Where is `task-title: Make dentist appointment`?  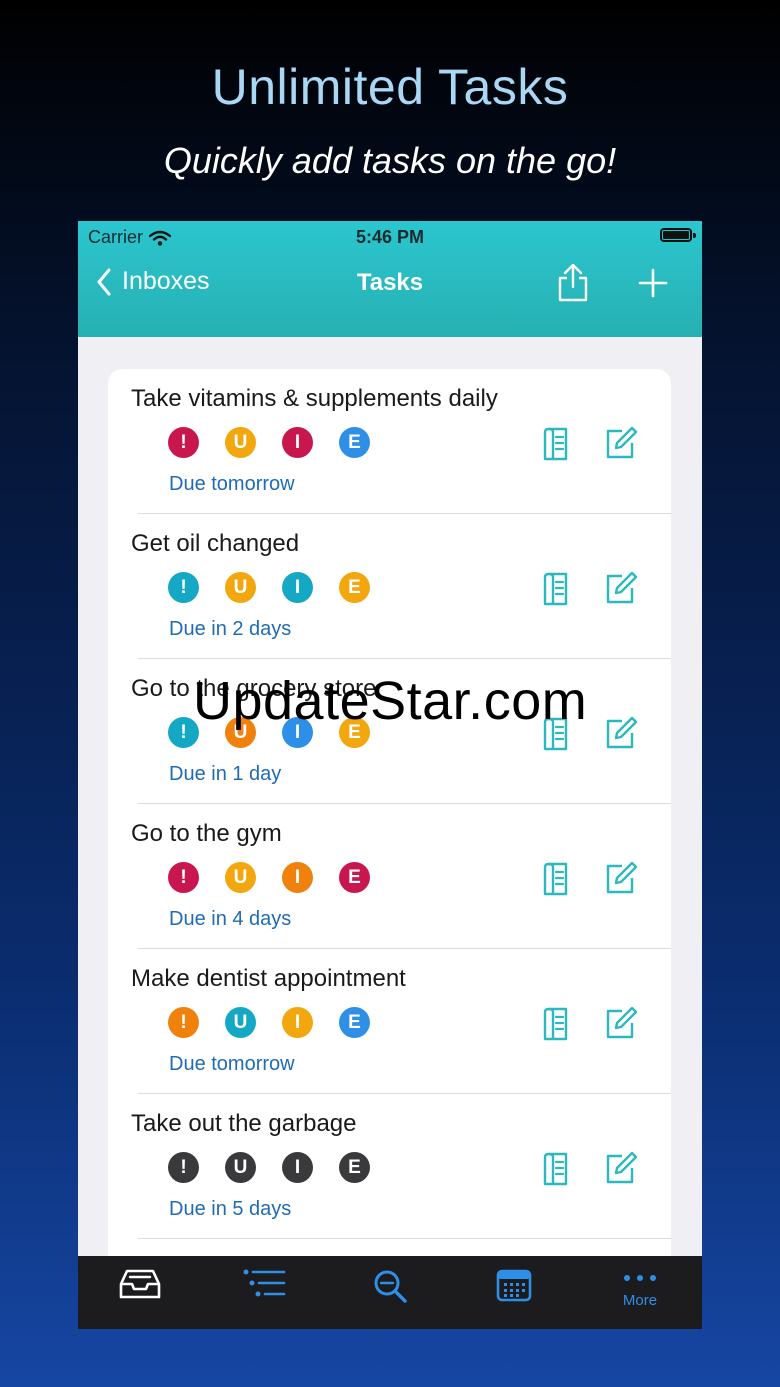
task-title: Make dentist appointment is located at coordinates (268, 978).